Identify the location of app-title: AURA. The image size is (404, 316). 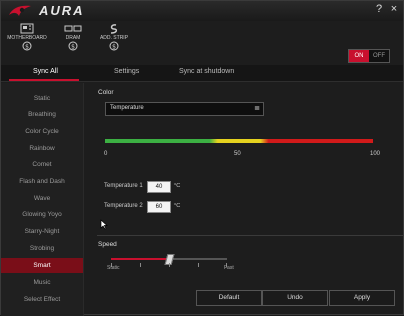
(62, 10).